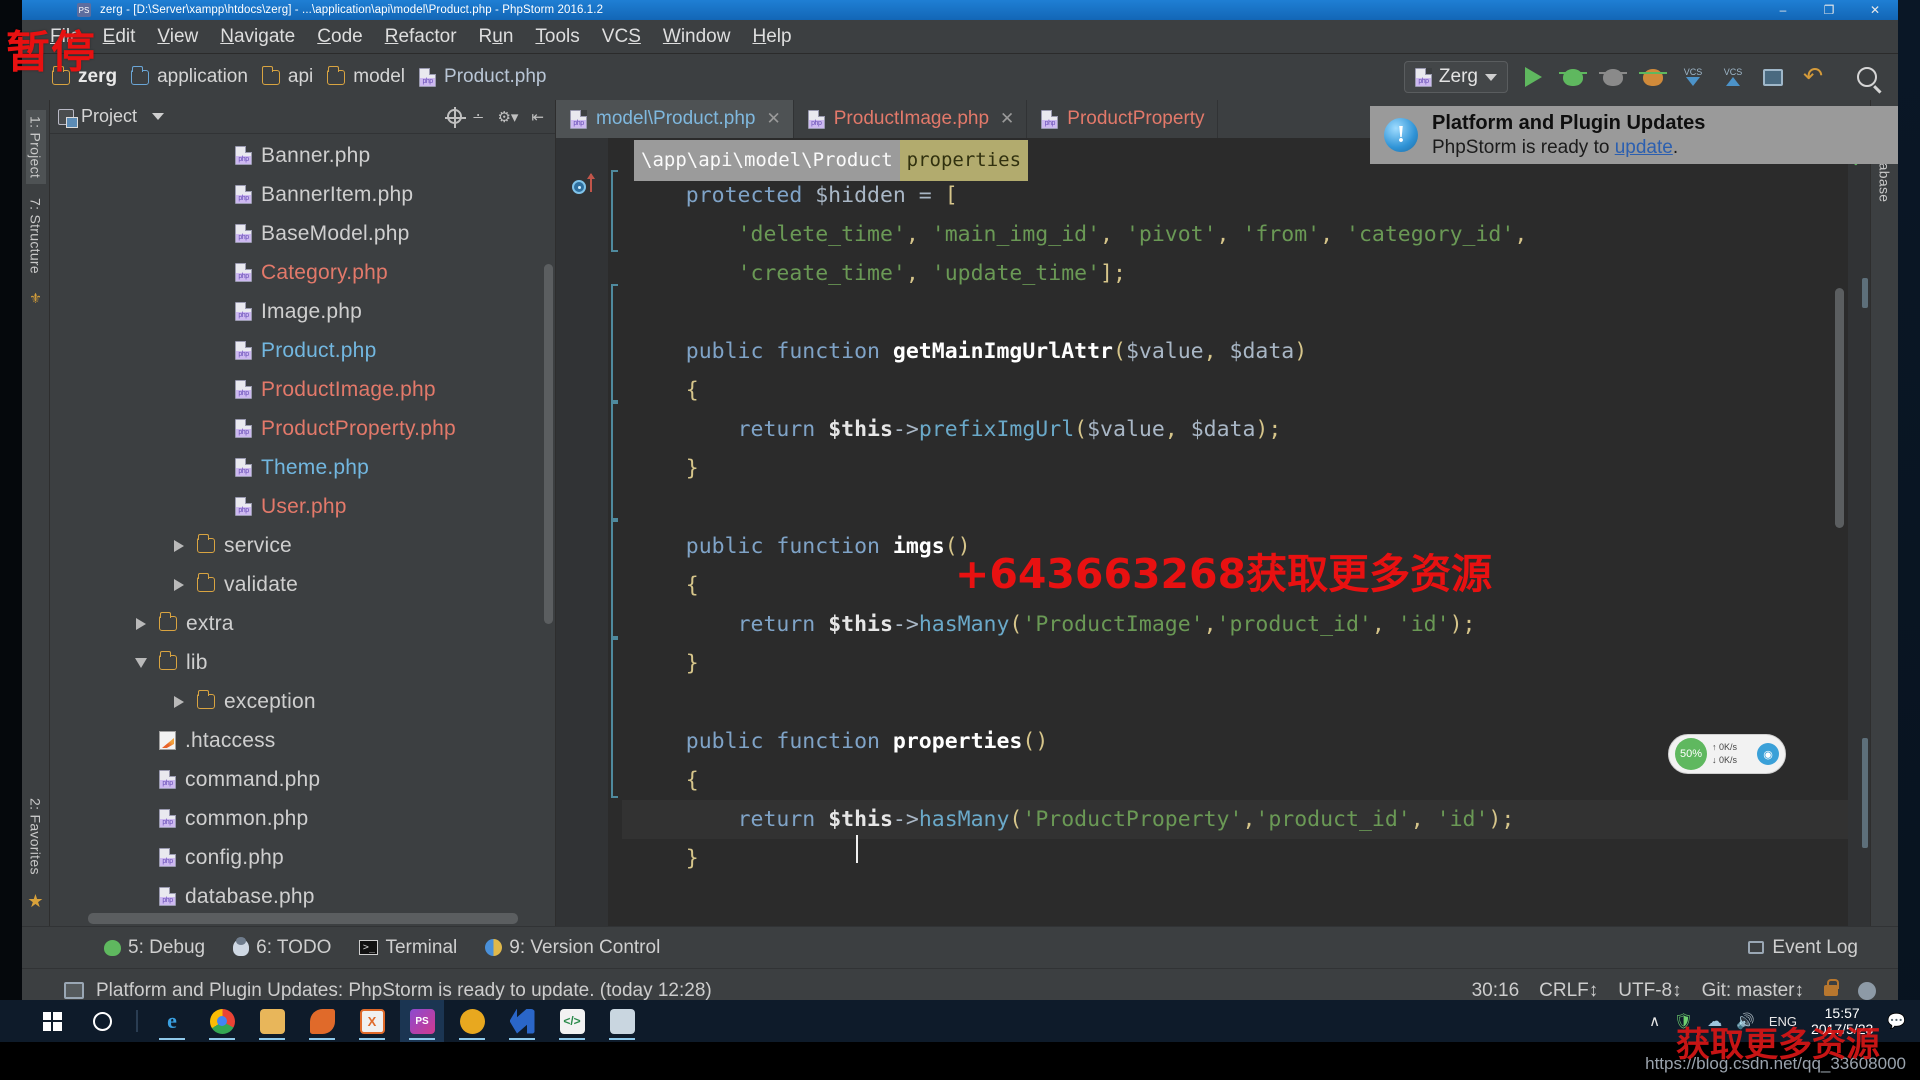 This screenshot has height=1080, width=1920. Describe the element at coordinates (1496, 991) in the screenshot. I see `caret-position: 30:16` at that location.